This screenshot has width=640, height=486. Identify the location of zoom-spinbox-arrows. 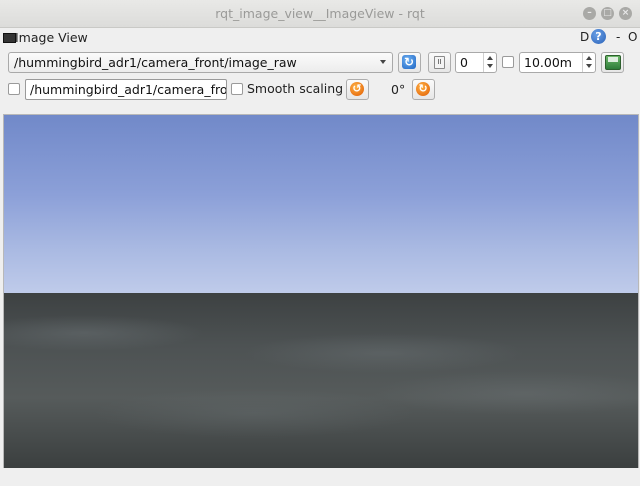
(489, 62).